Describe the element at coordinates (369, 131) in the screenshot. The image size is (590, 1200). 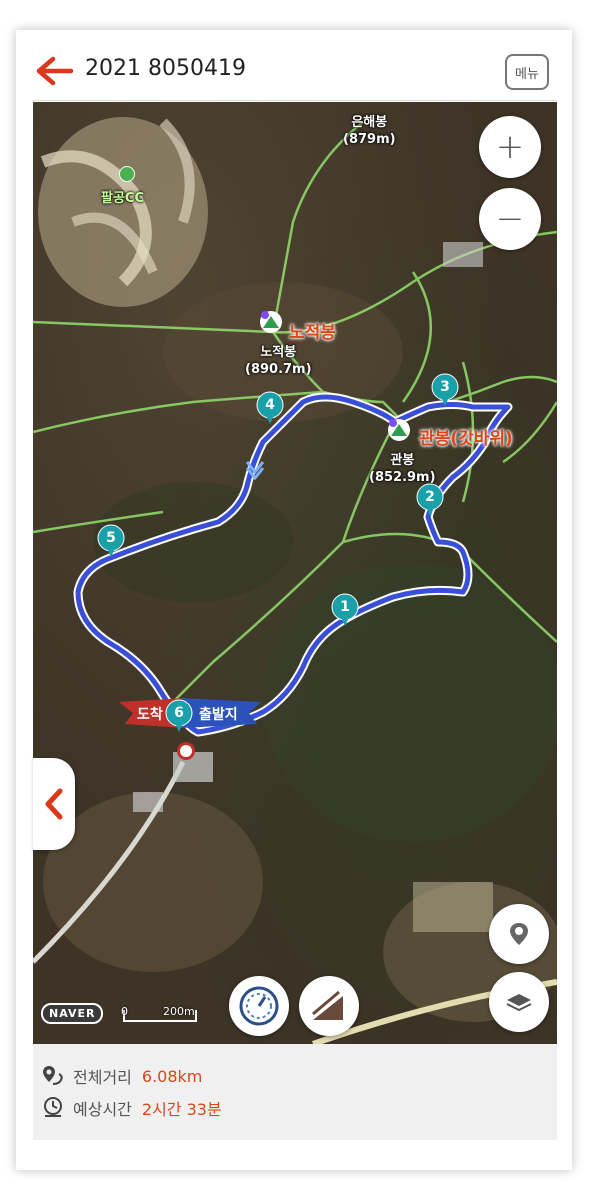
I see `peak-label-eunhaebong: 은해봉 (879m)` at that location.